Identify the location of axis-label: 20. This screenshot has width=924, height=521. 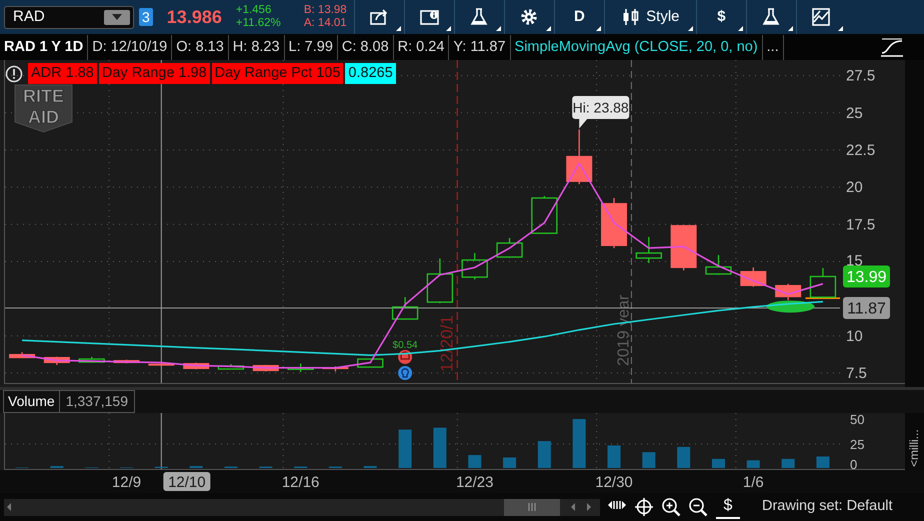
(854, 187).